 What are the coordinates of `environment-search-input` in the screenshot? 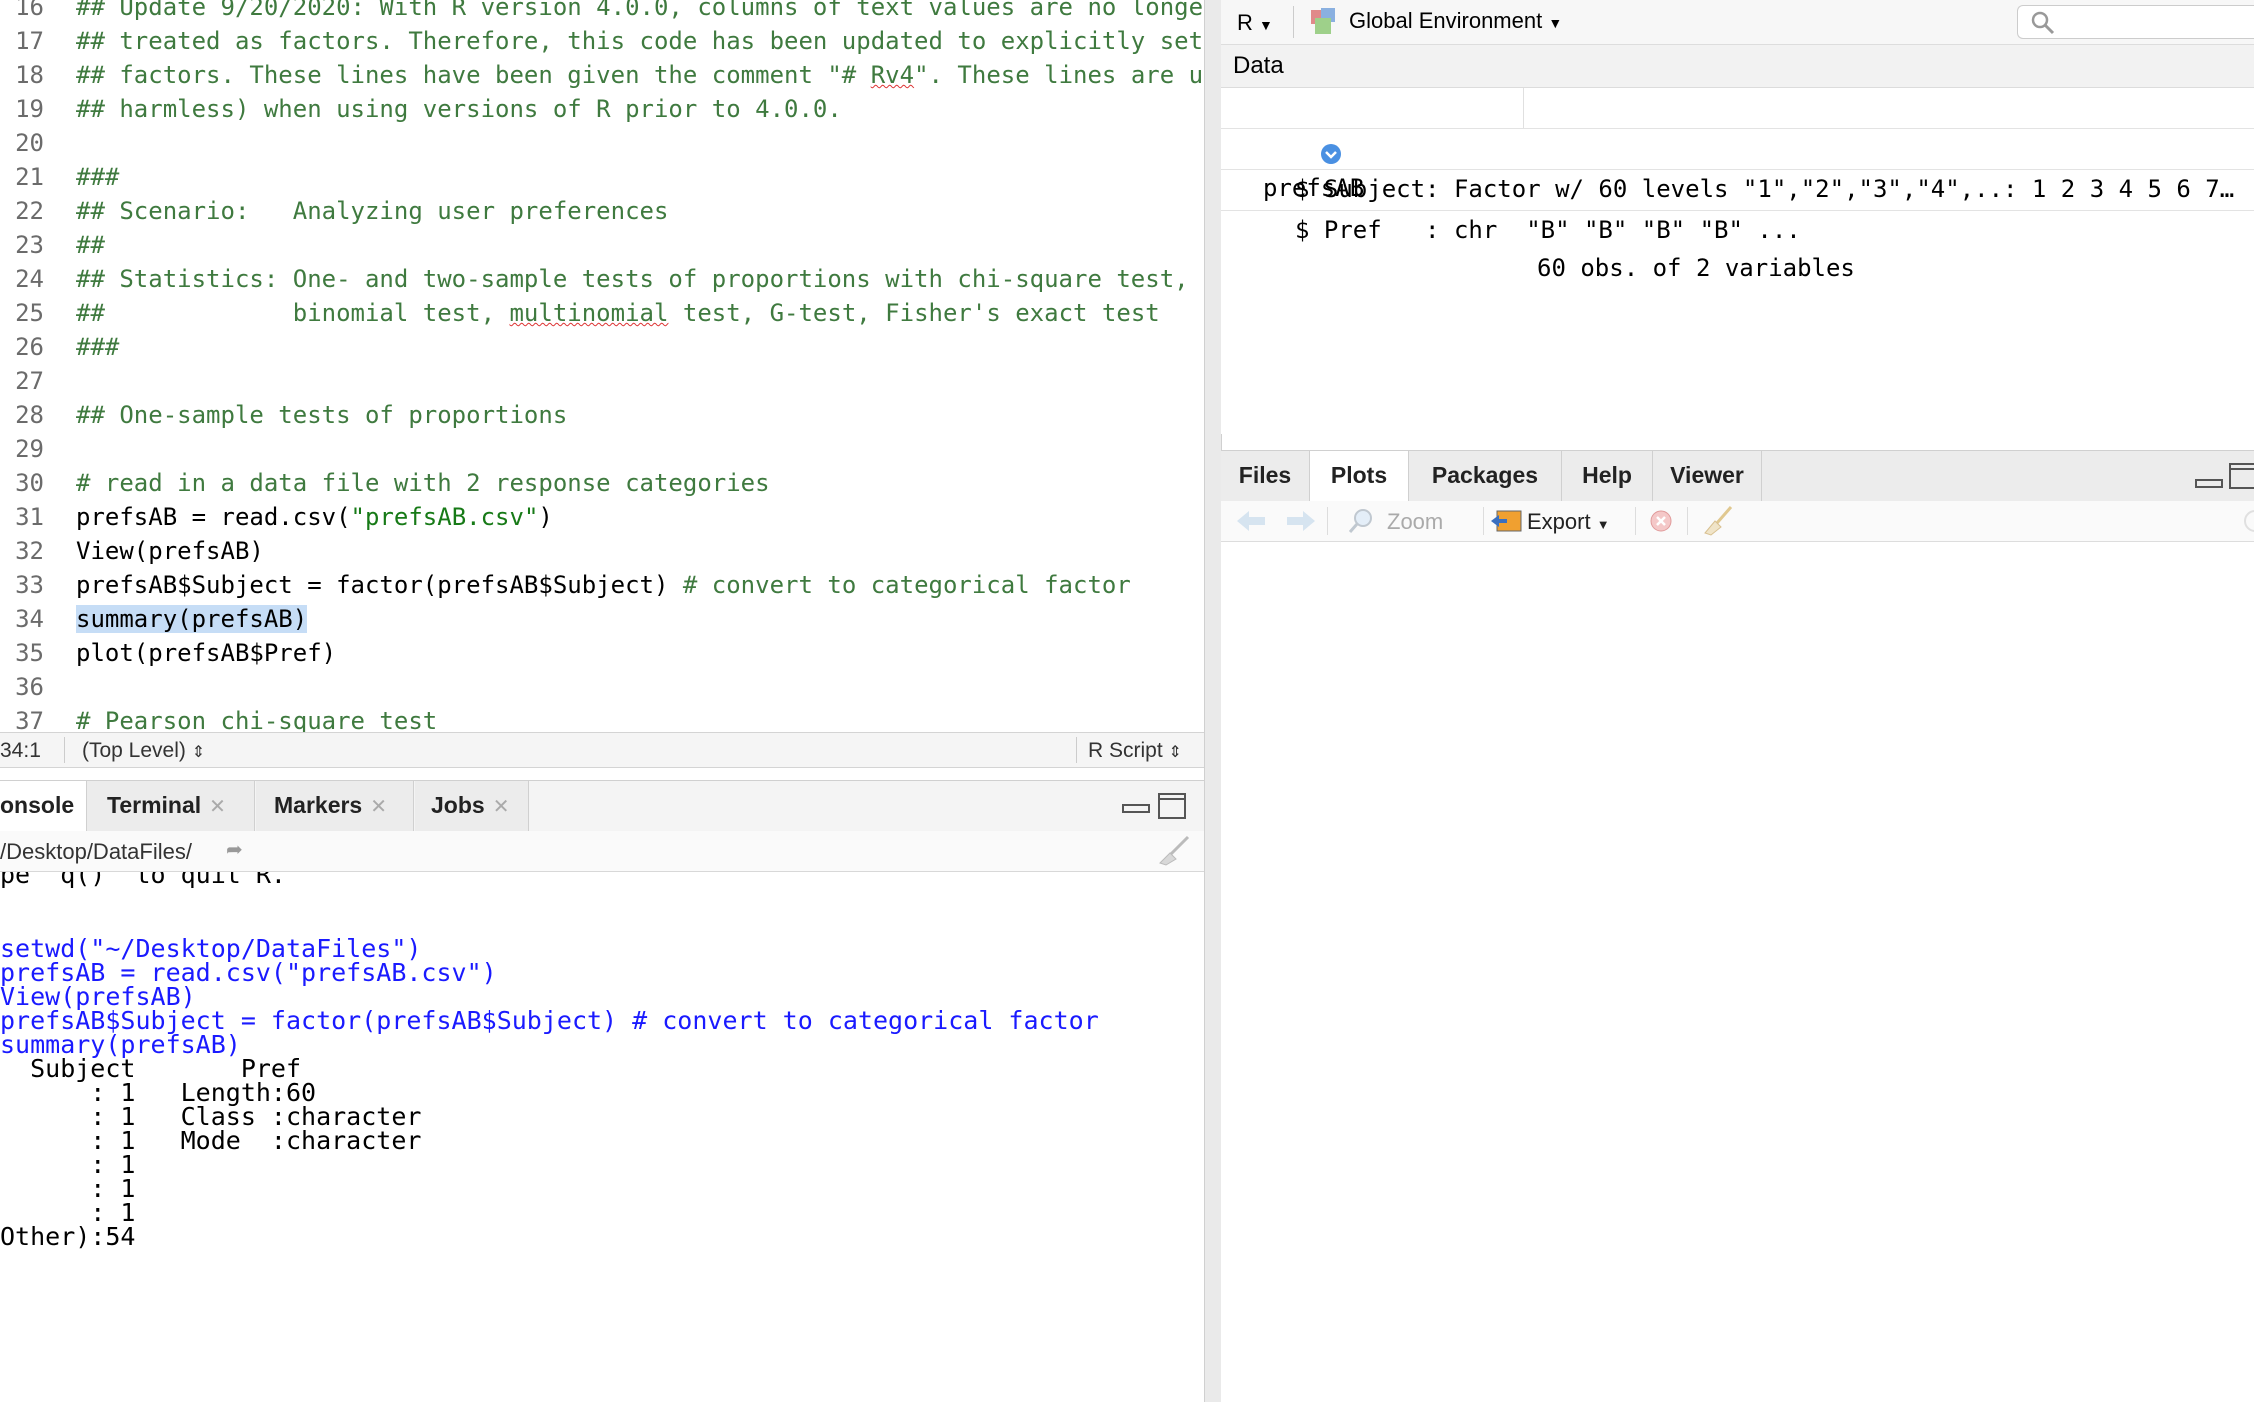 It's located at (2135, 22).